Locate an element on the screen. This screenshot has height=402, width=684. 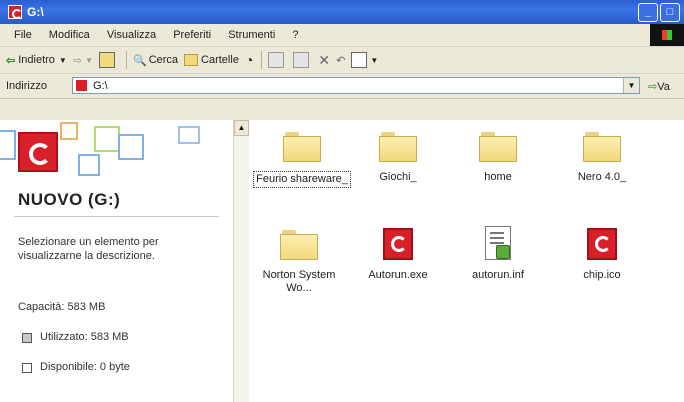
forward-arrow-icon: ⇨ is located at coordinates (77, 60).